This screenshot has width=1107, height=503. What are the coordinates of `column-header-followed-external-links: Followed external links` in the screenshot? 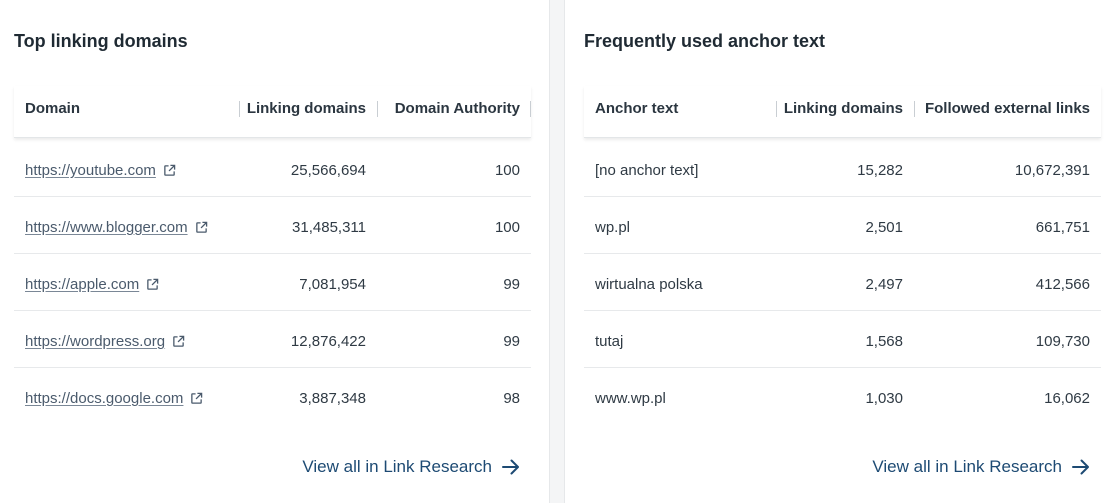 It's located at (1007, 108).